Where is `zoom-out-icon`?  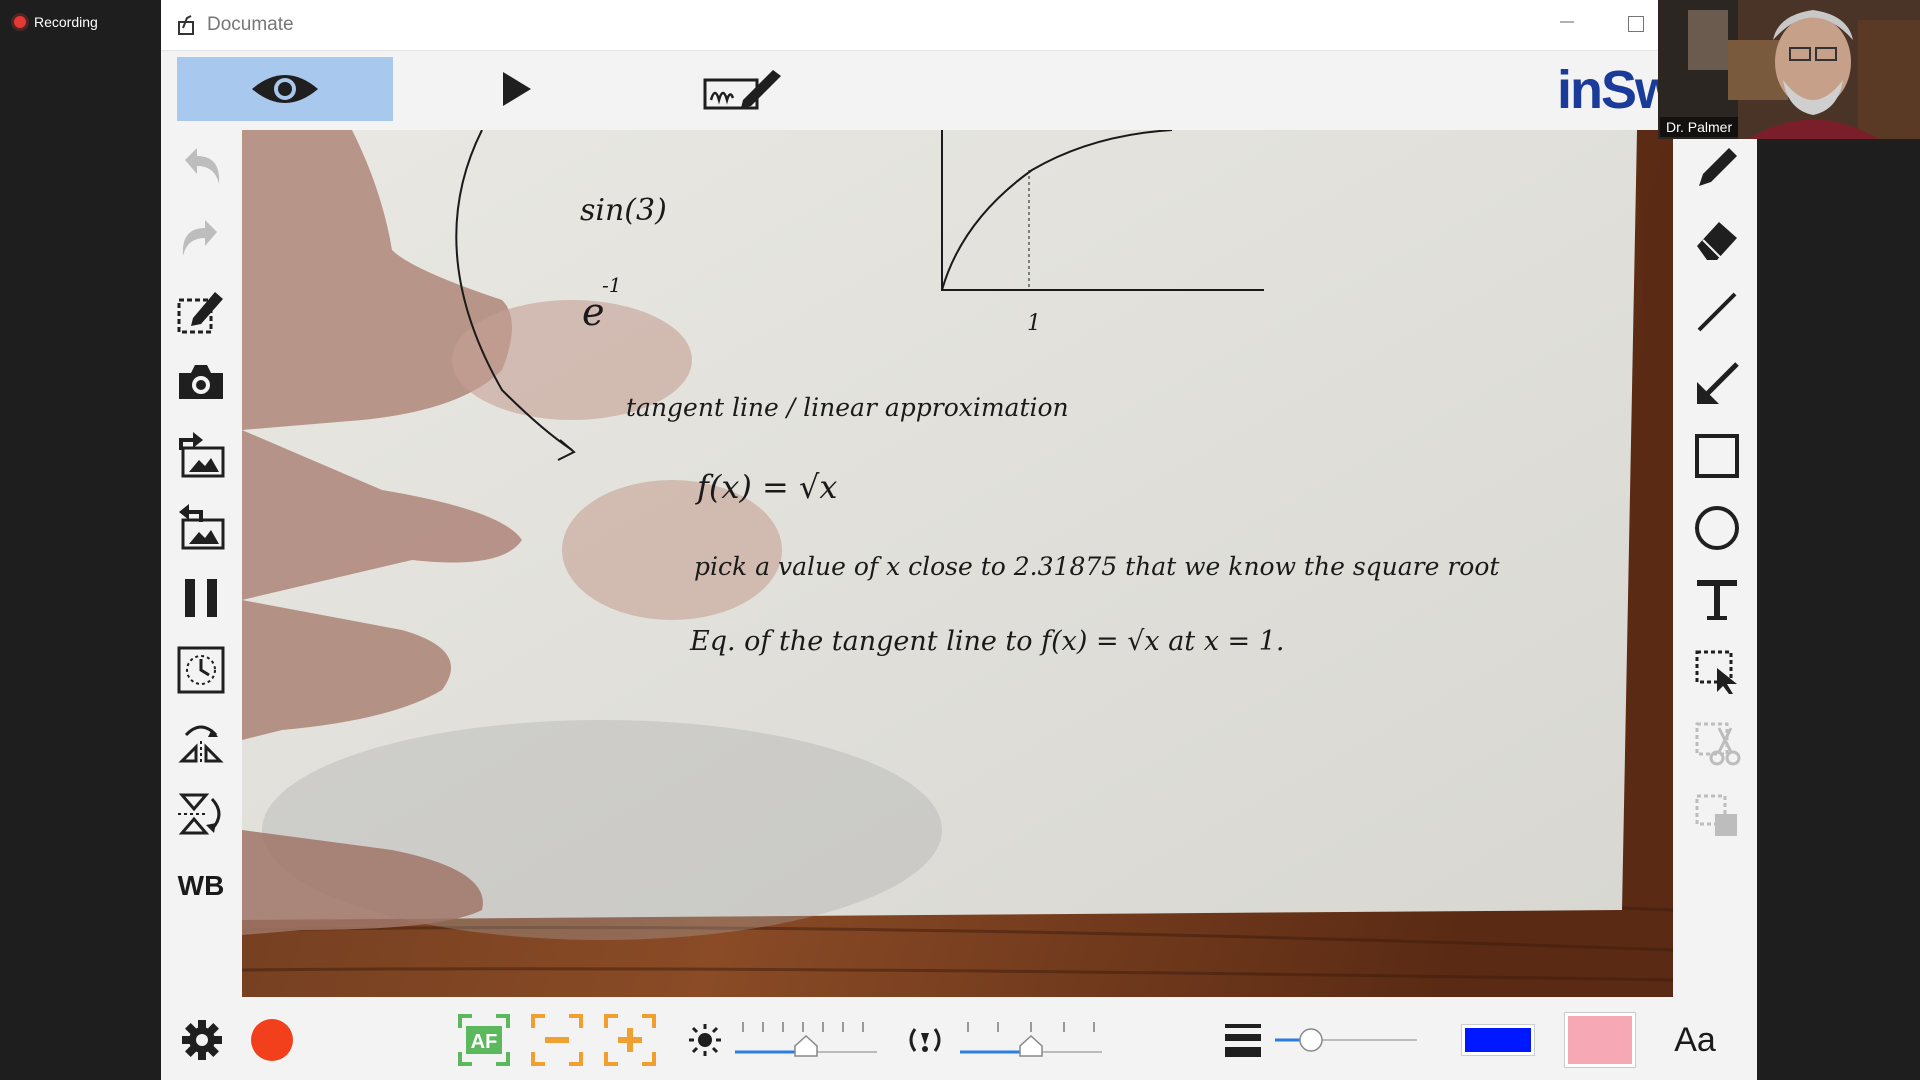
zoom-out-icon is located at coordinates (557, 1040).